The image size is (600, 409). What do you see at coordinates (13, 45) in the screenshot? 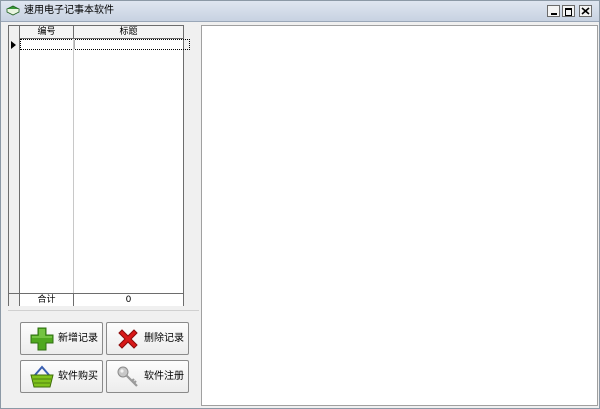
I see `current-row-arrow-icon` at bounding box center [13, 45].